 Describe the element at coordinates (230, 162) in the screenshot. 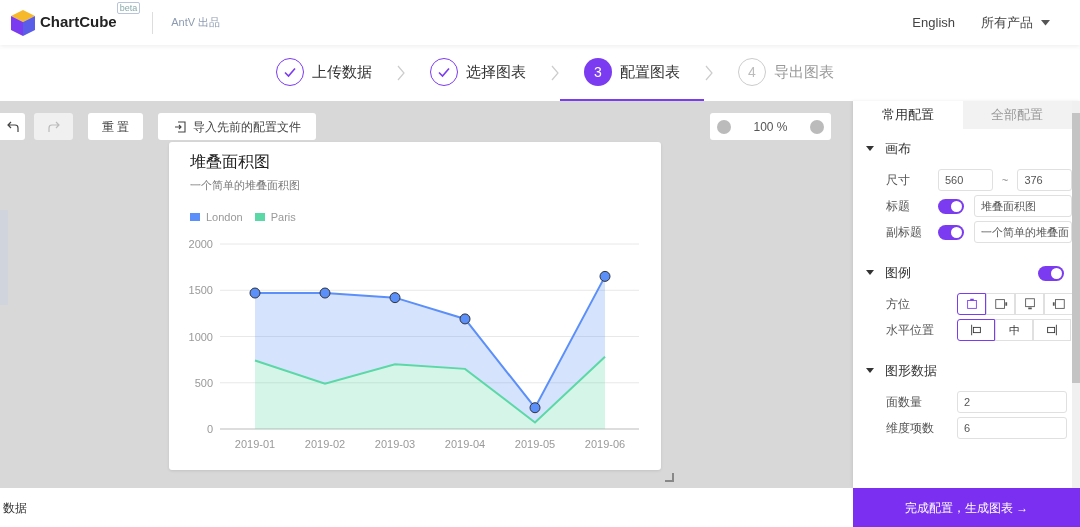

I see `chart-title: 堆叠面积图` at that location.